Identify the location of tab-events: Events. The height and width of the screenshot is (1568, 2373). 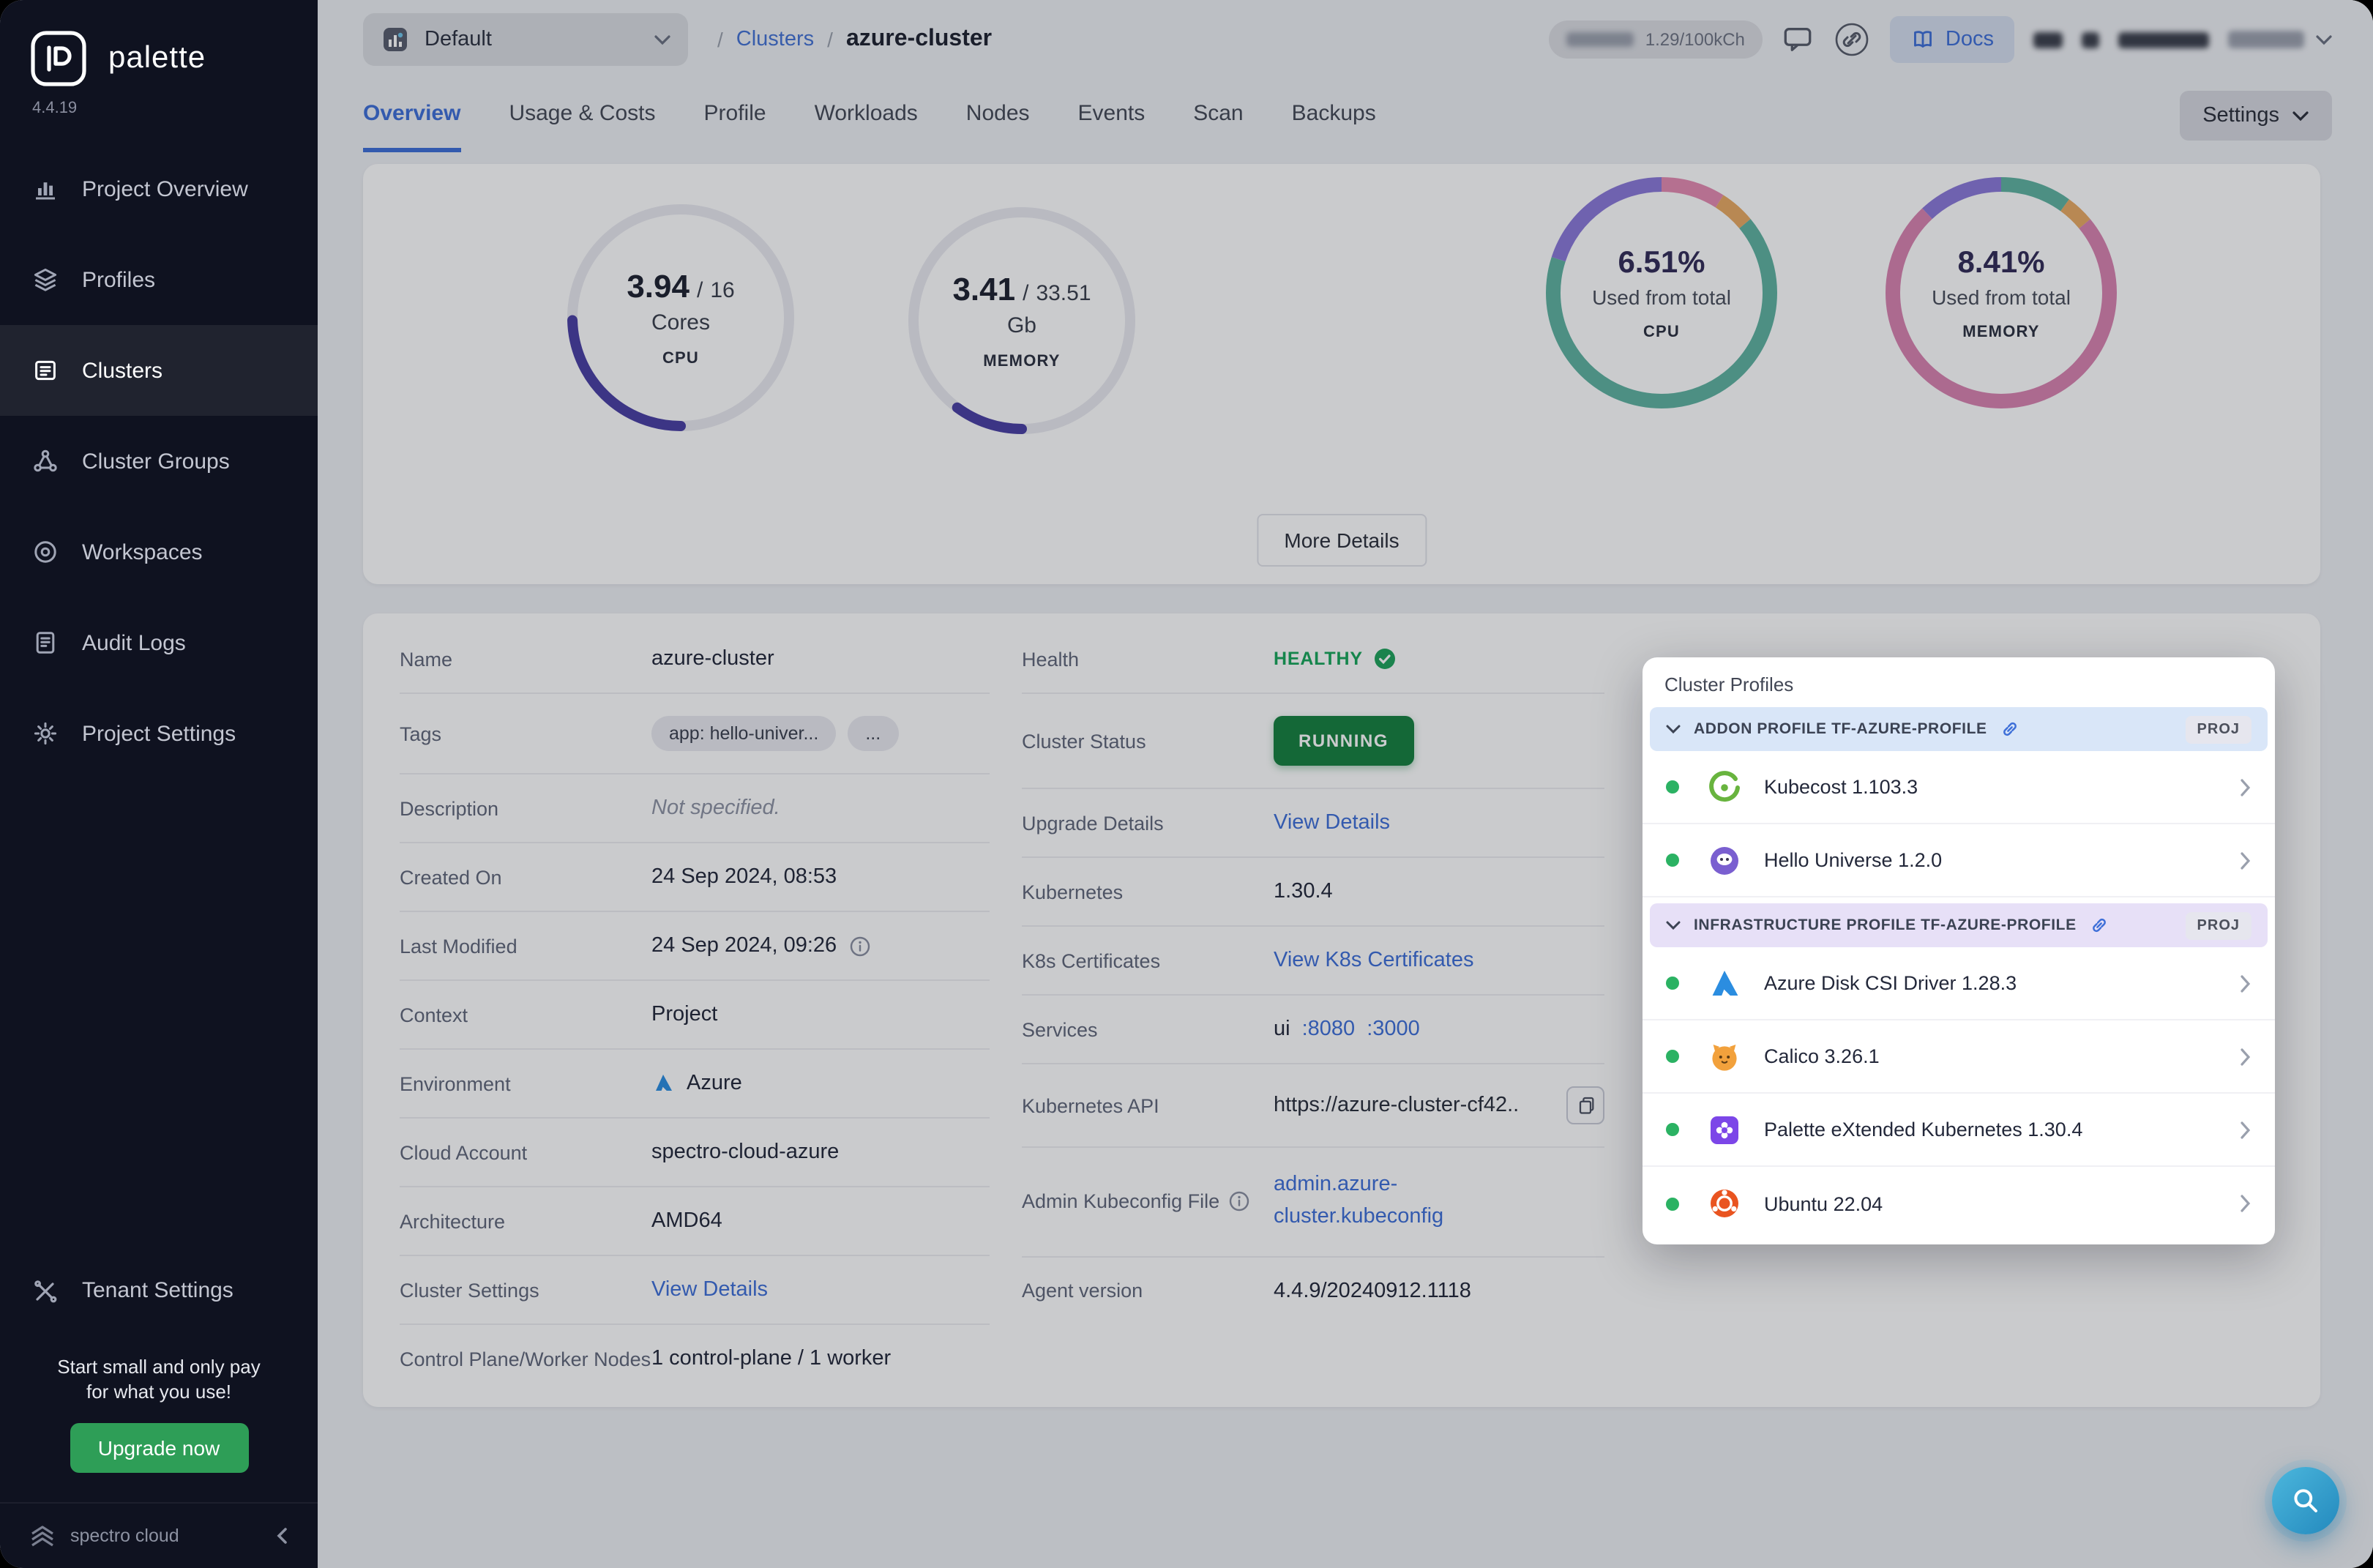
(1112, 115).